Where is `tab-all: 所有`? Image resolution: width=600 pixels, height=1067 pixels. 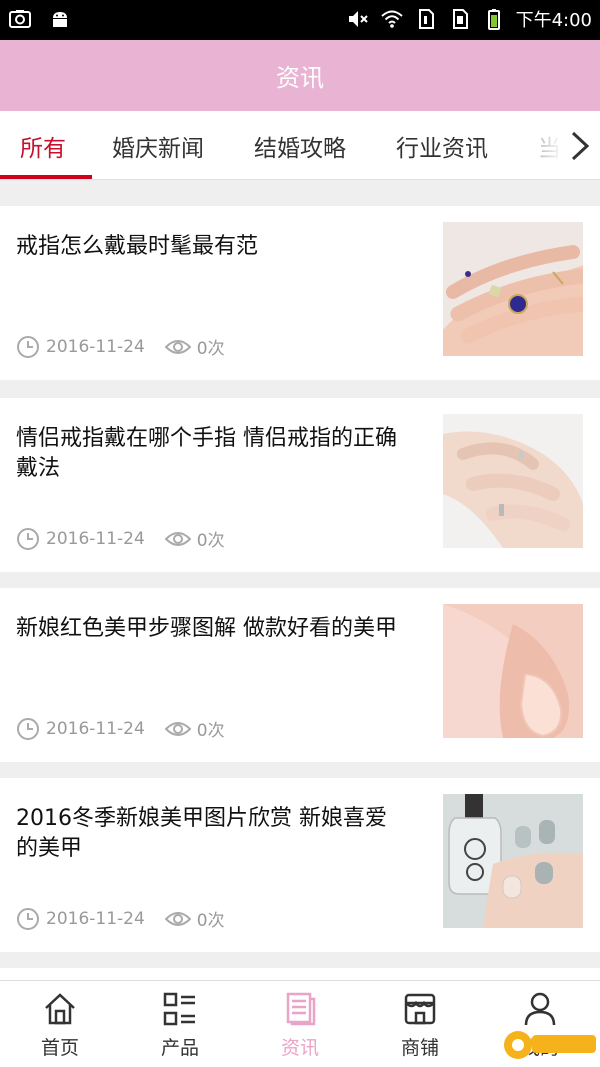
tab-all: 所有 is located at coordinates (43, 145).